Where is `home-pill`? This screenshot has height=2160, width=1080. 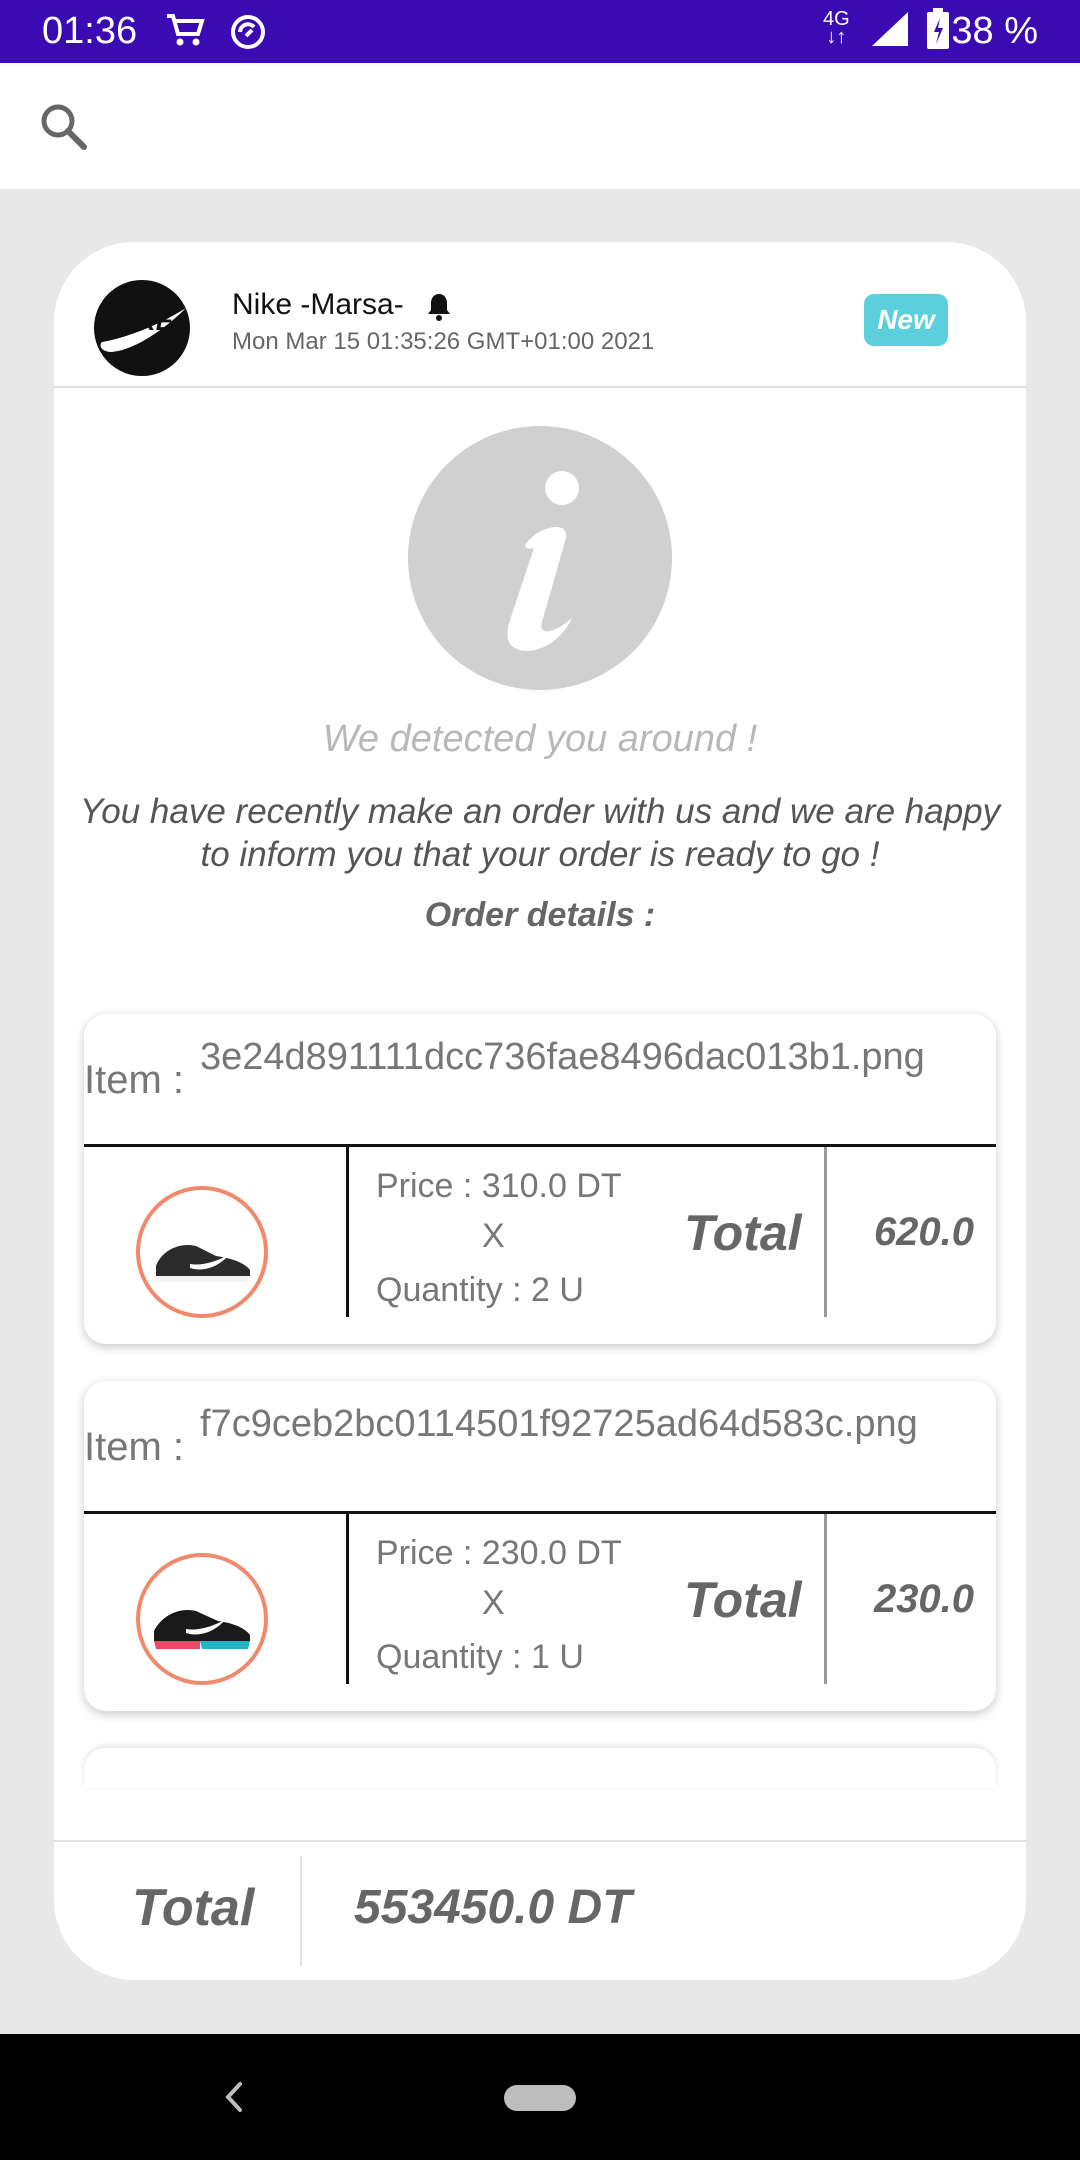 home-pill is located at coordinates (540, 2098).